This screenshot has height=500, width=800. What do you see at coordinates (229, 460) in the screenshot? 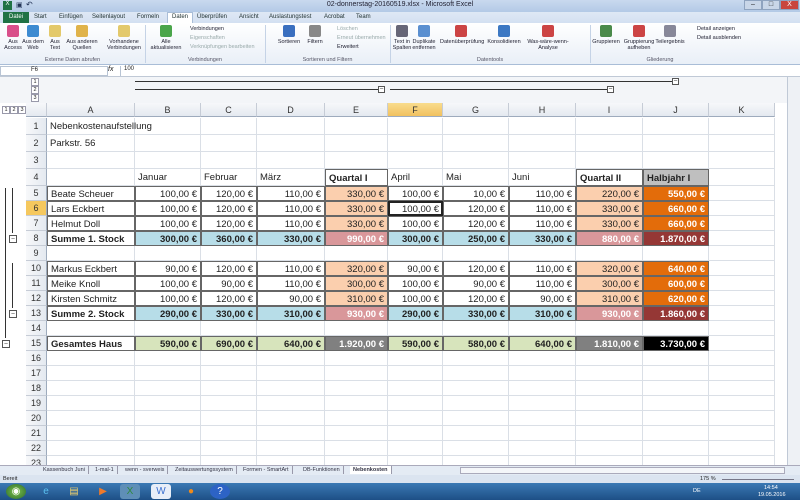
I see `cell-C23` at bounding box center [229, 460].